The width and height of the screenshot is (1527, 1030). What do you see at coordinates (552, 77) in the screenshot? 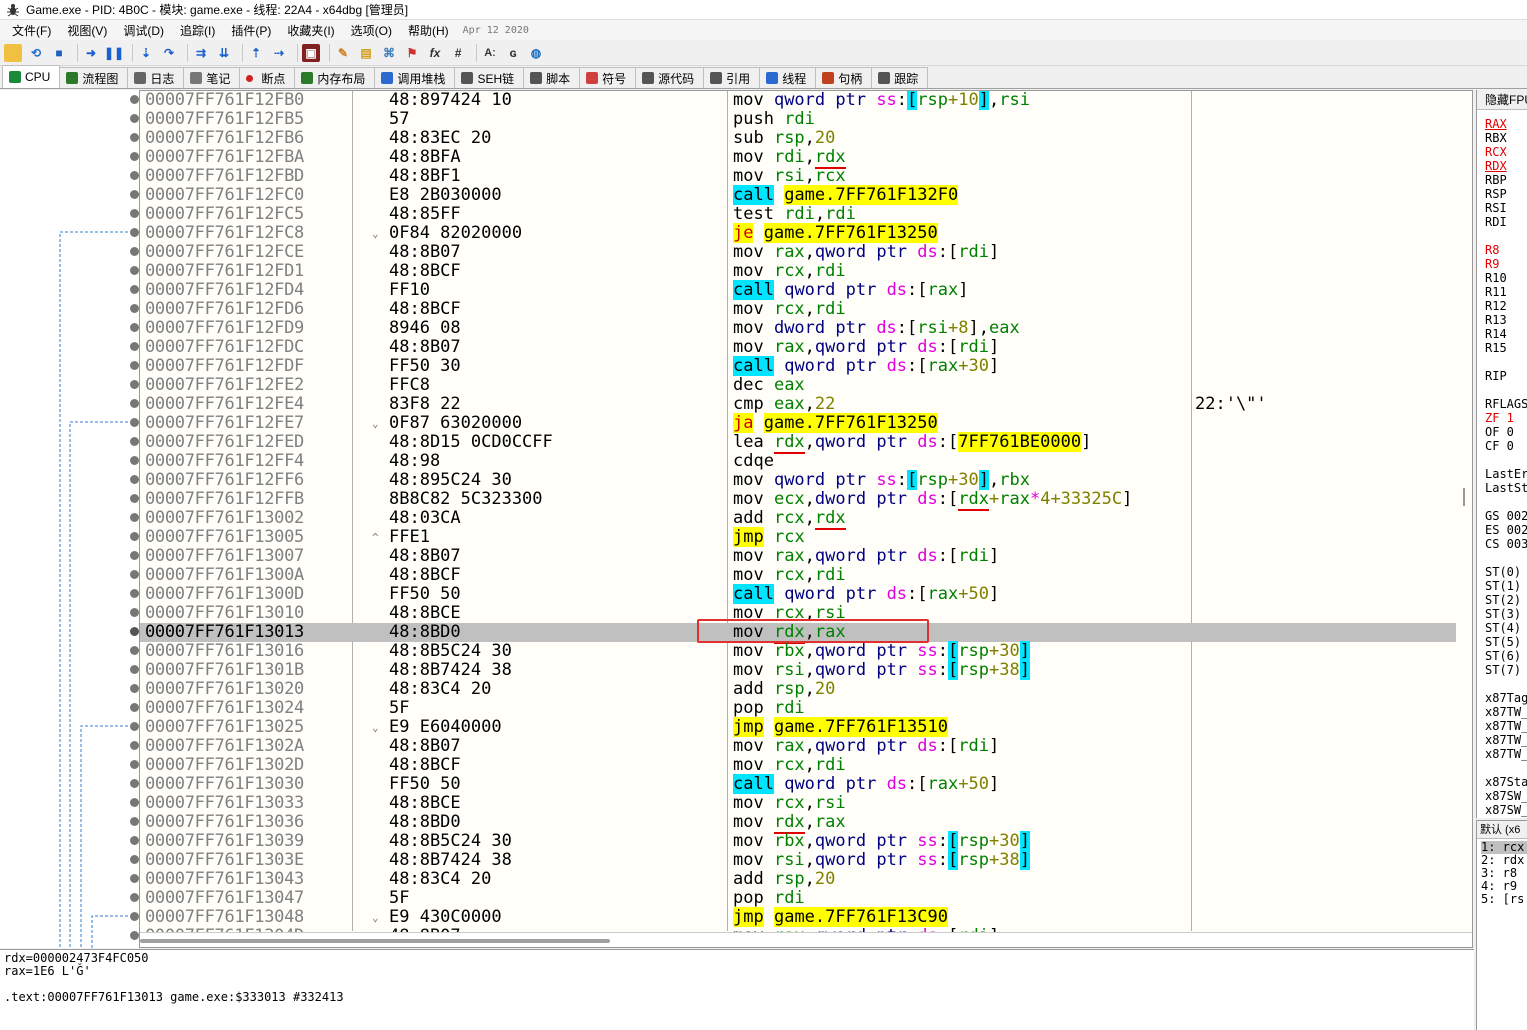
I see `tab-9: 脚本` at bounding box center [552, 77].